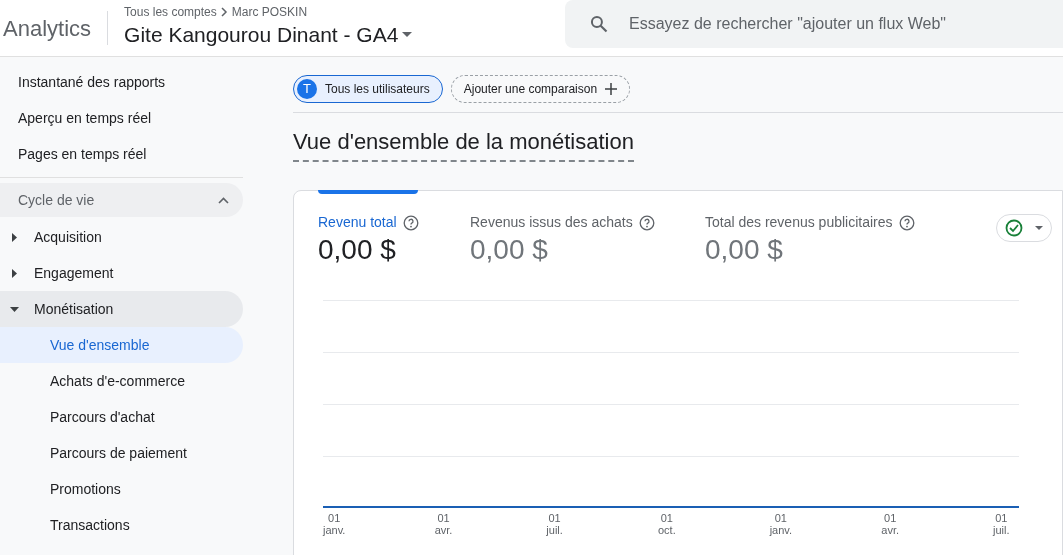 This screenshot has width=1063, height=555. I want to click on caret-down-icon, so click(14, 309).